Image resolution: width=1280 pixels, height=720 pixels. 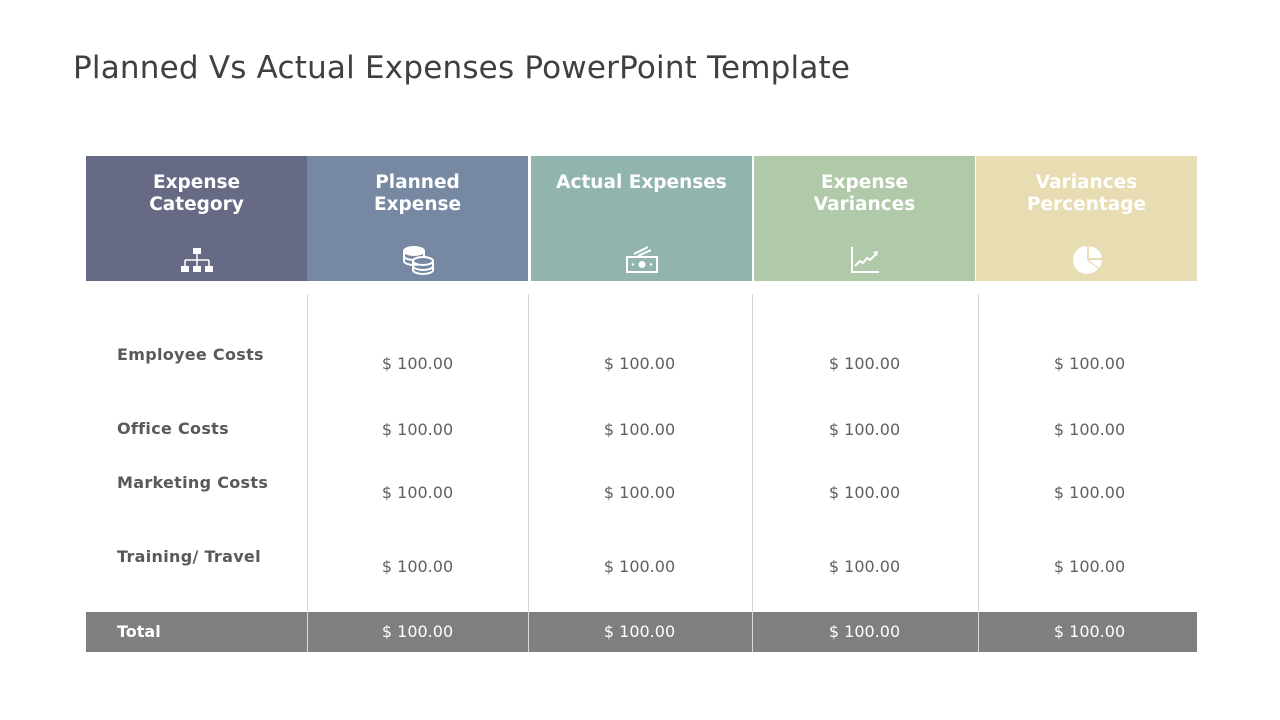 What do you see at coordinates (173, 428) in the screenshot?
I see `category-label: Office Costs` at bounding box center [173, 428].